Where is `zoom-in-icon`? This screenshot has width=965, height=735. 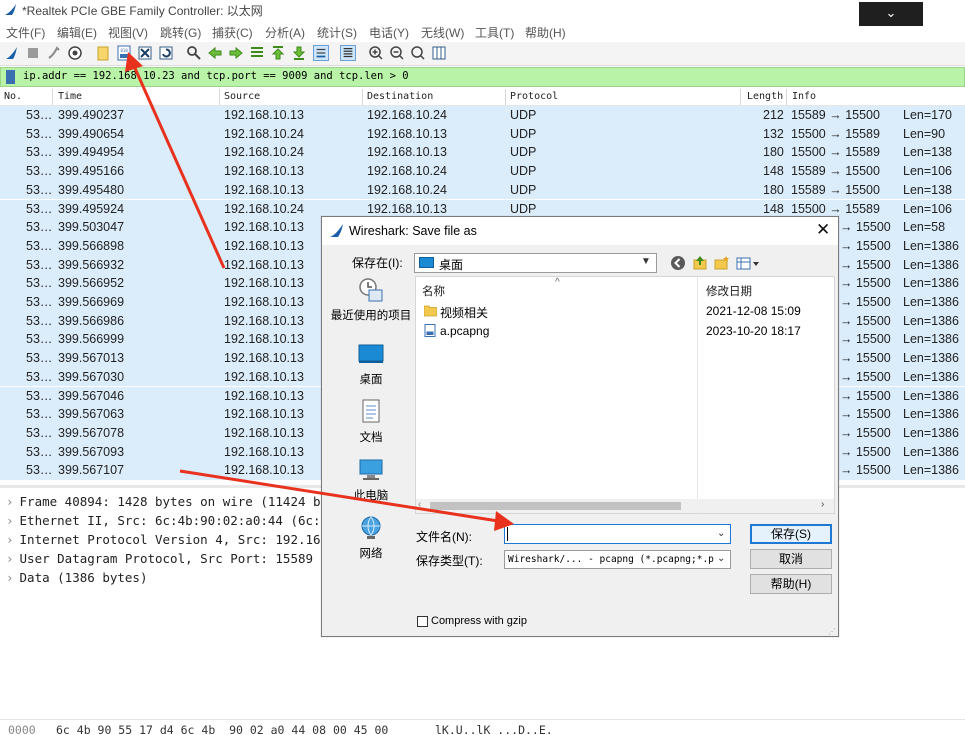
zoom-in-icon is located at coordinates (376, 53).